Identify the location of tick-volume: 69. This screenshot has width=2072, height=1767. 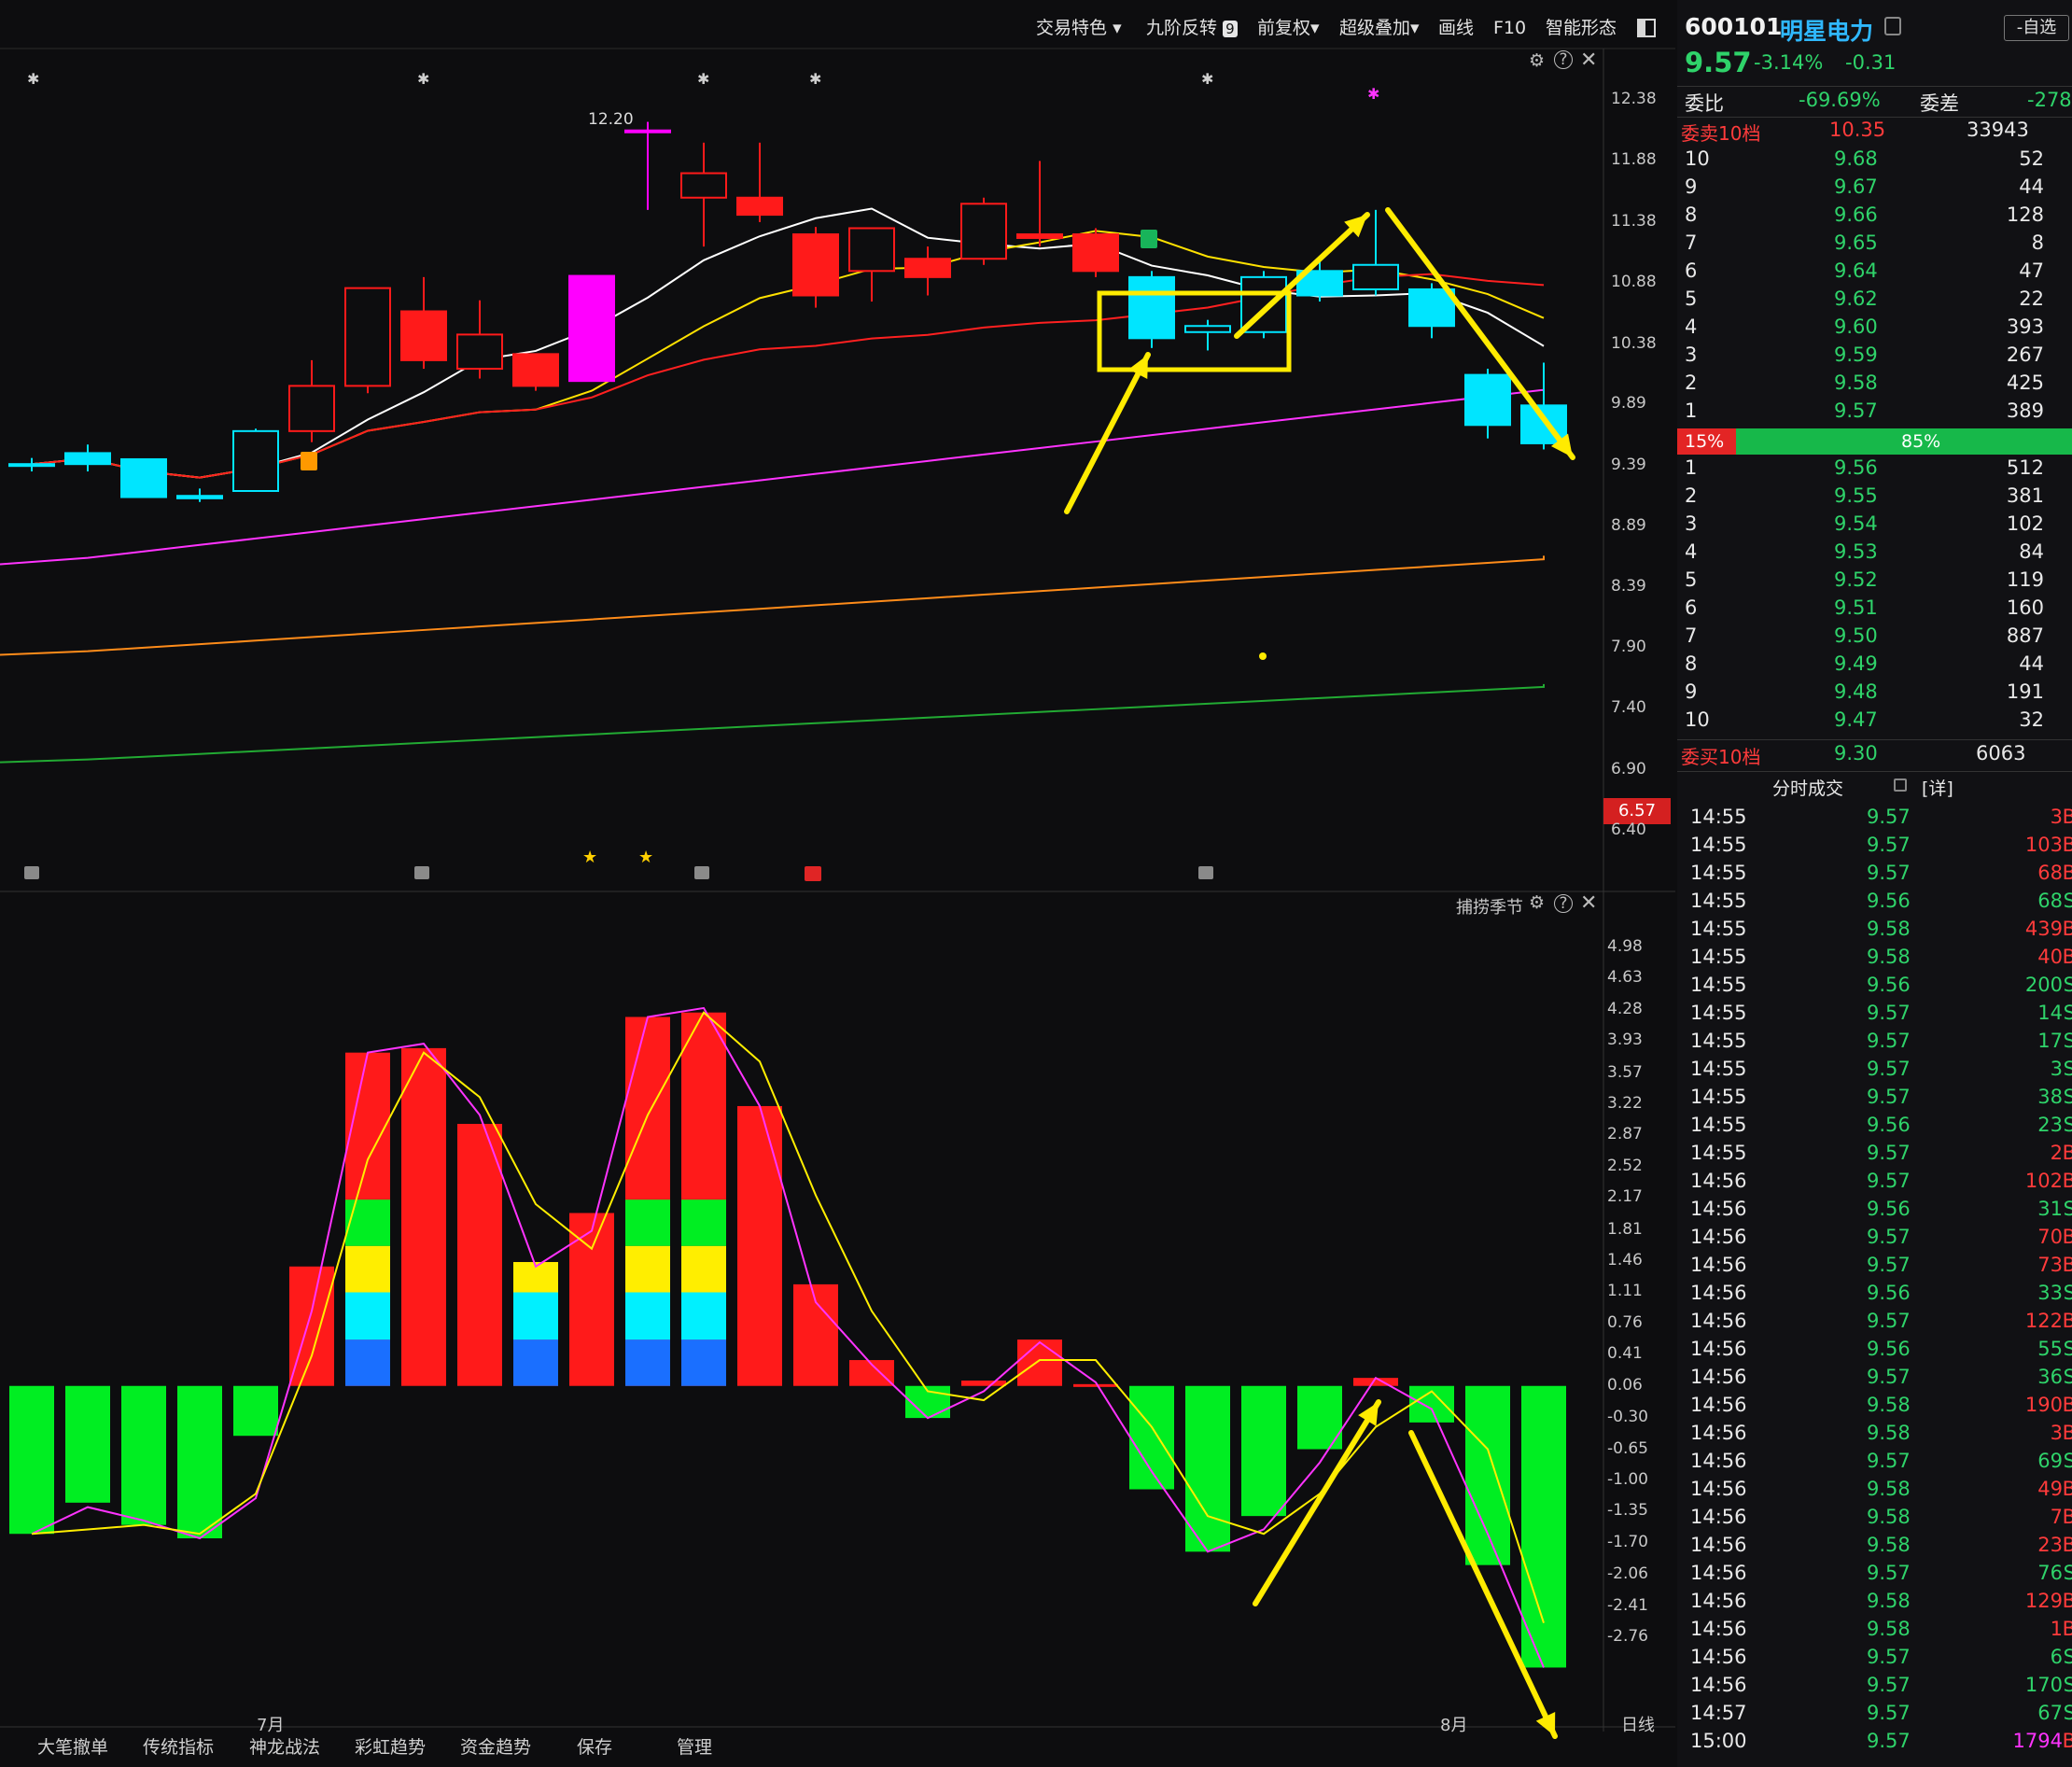
(2050, 1461).